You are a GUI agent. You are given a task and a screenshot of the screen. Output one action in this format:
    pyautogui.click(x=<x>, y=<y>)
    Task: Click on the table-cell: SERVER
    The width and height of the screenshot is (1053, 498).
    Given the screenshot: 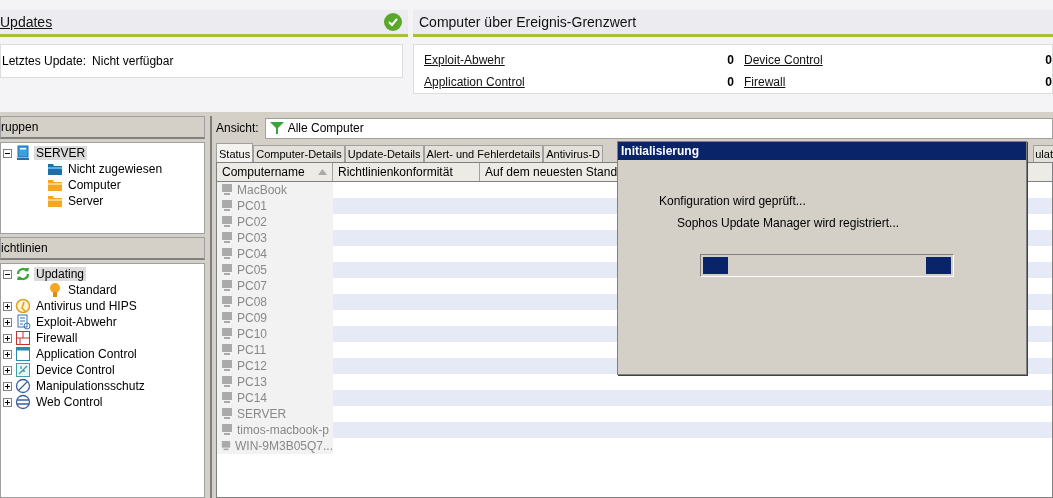 What is the action you would take?
    pyautogui.click(x=275, y=414)
    